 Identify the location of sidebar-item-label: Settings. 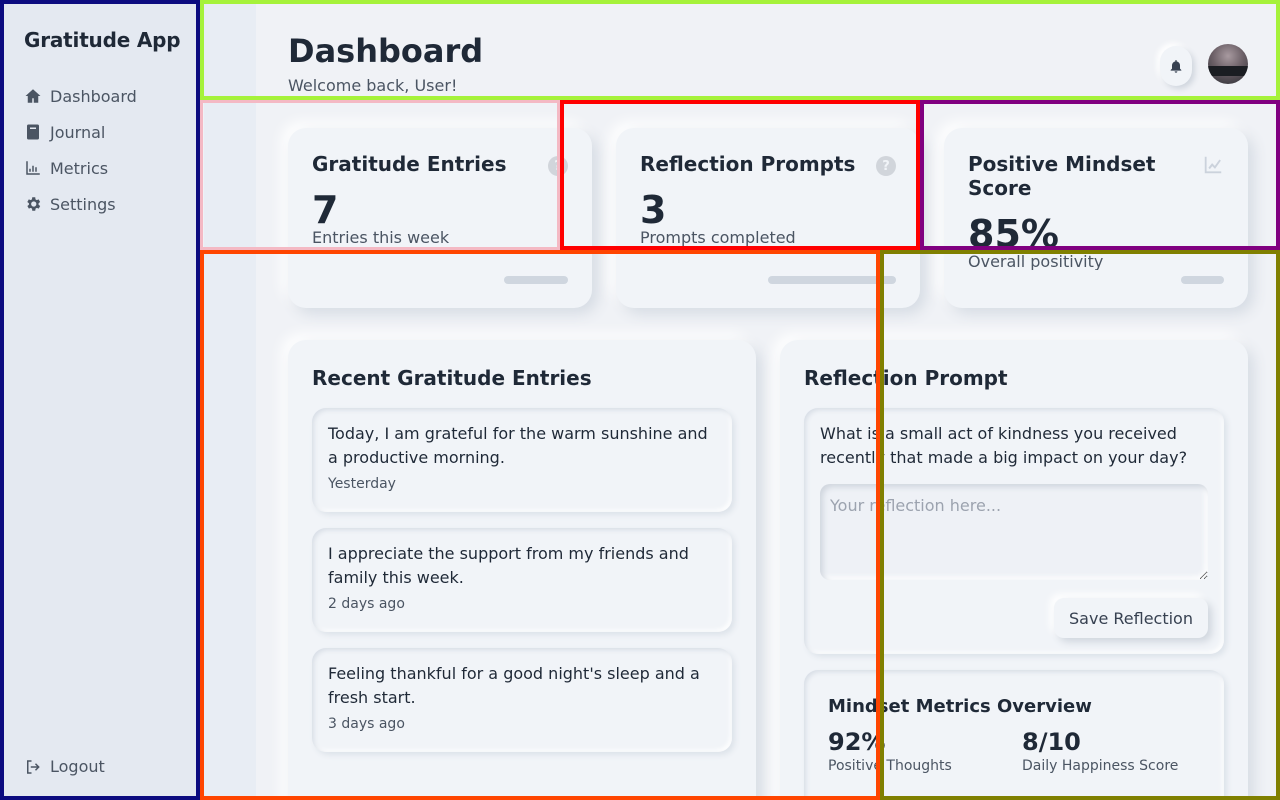
(83, 204).